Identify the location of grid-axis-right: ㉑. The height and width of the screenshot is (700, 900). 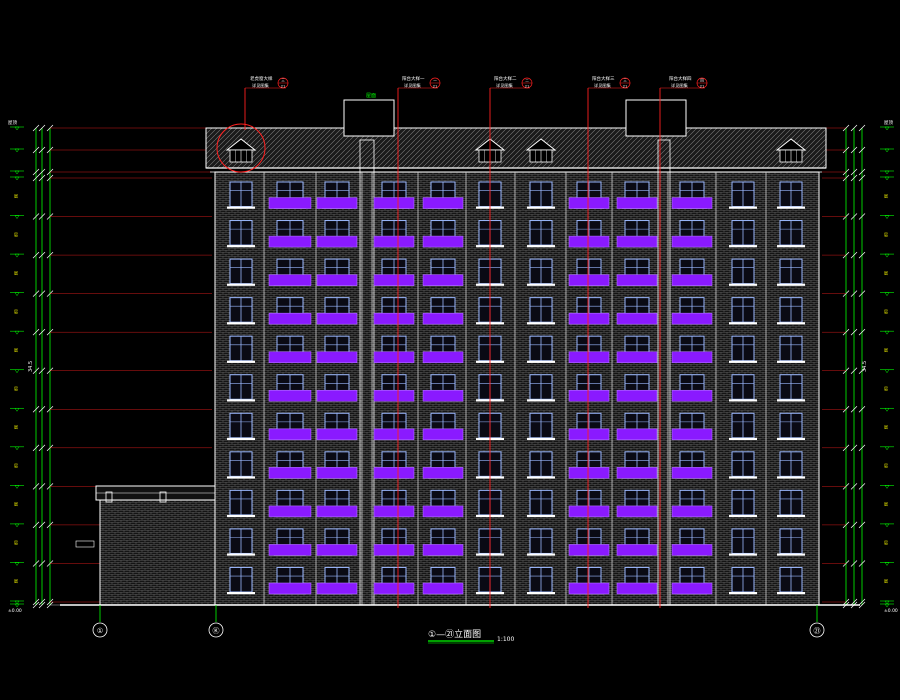
(817, 631).